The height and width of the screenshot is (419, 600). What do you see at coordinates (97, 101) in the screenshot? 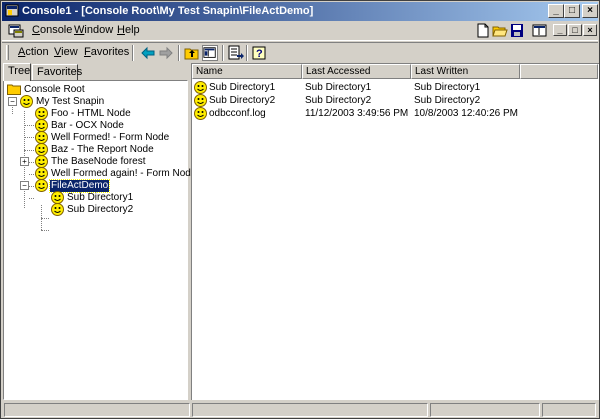
I see `tree-item-snapin: − My Test Snapin` at bounding box center [97, 101].